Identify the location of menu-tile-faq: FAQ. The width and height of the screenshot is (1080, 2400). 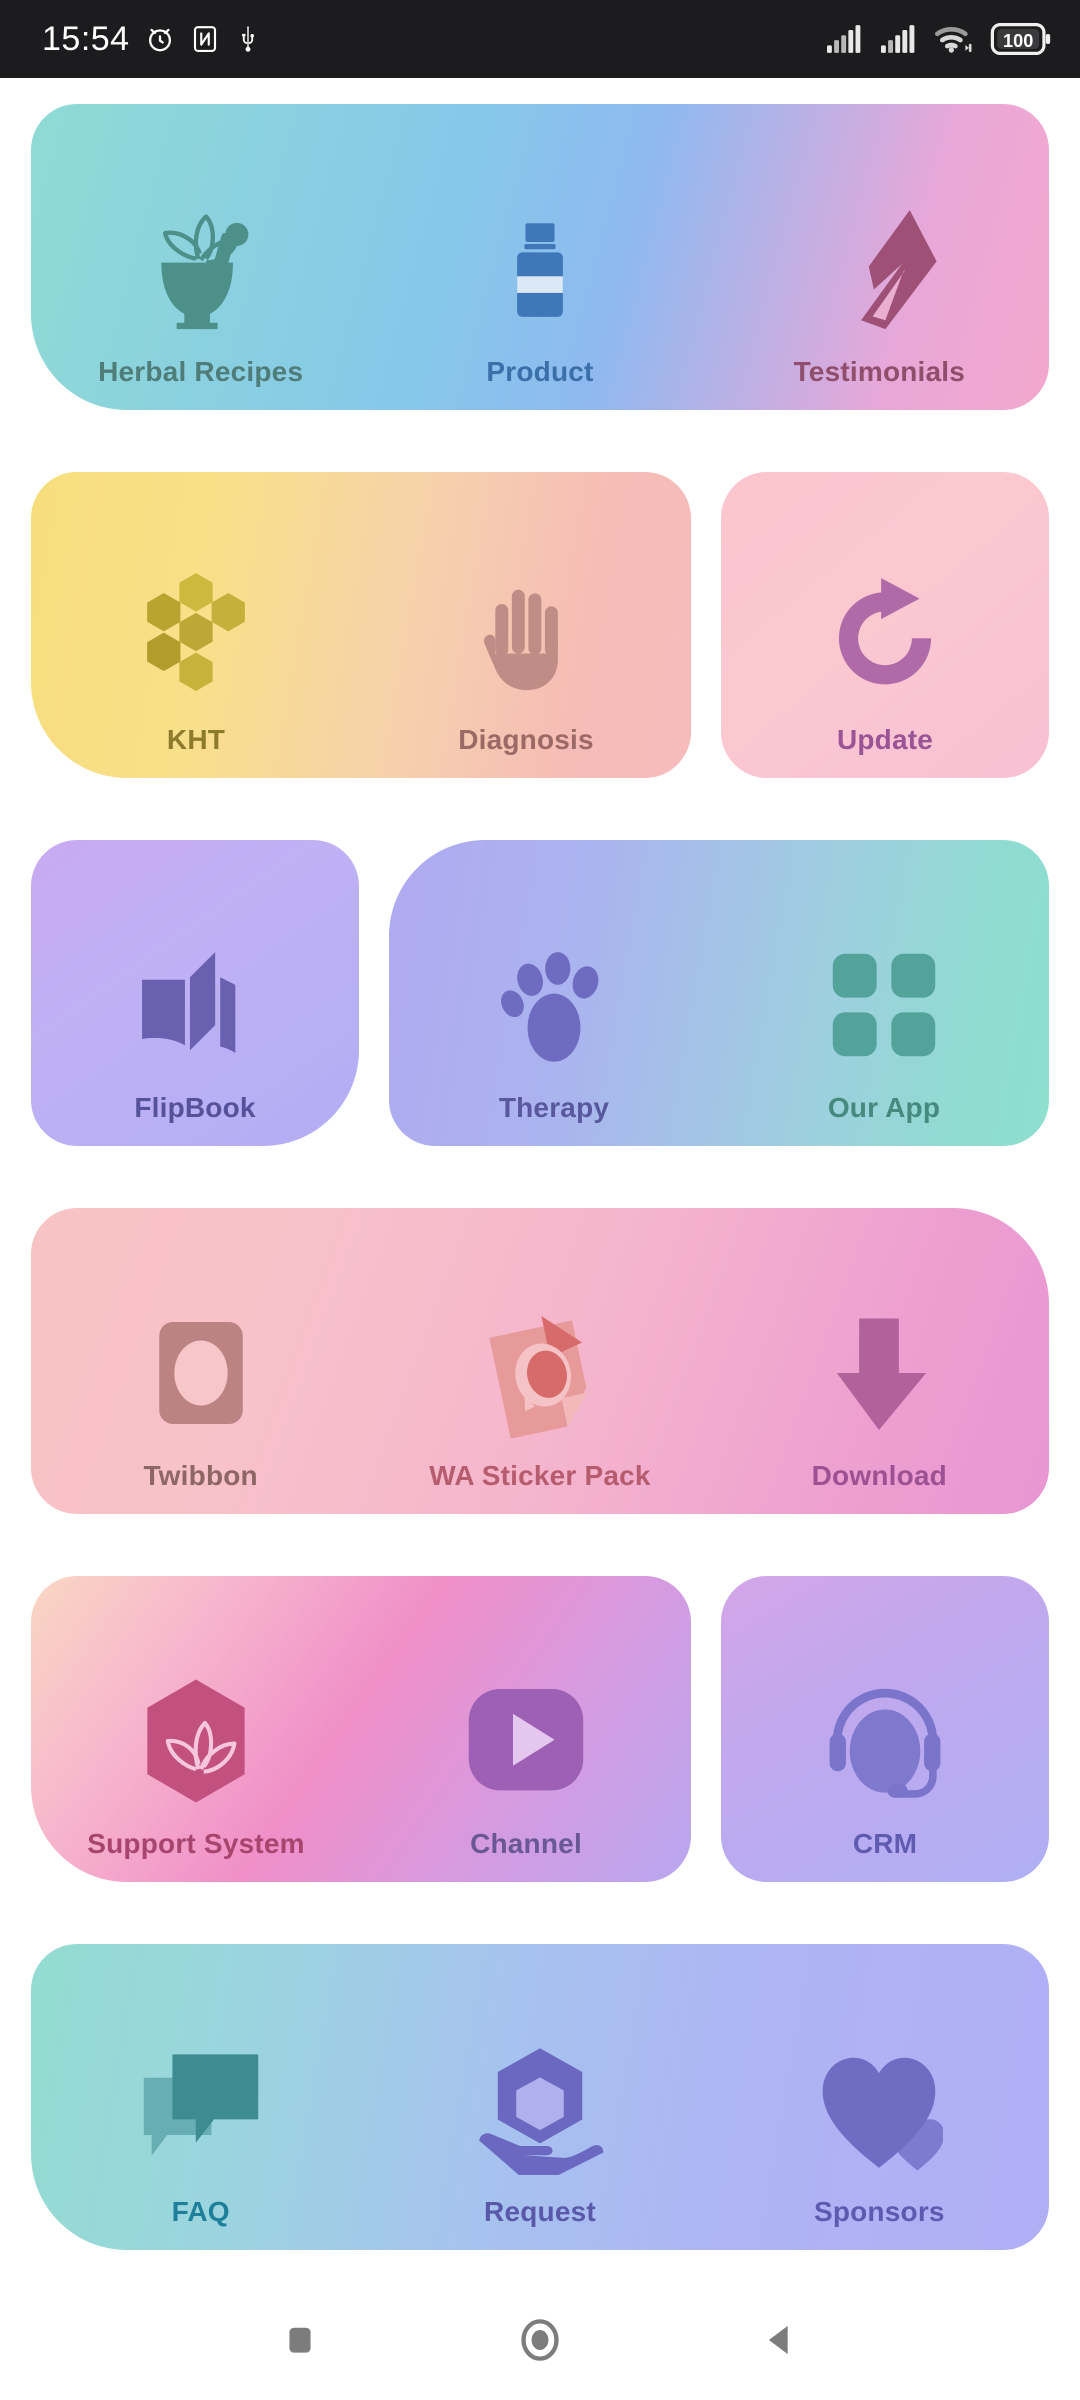
(200, 2097).